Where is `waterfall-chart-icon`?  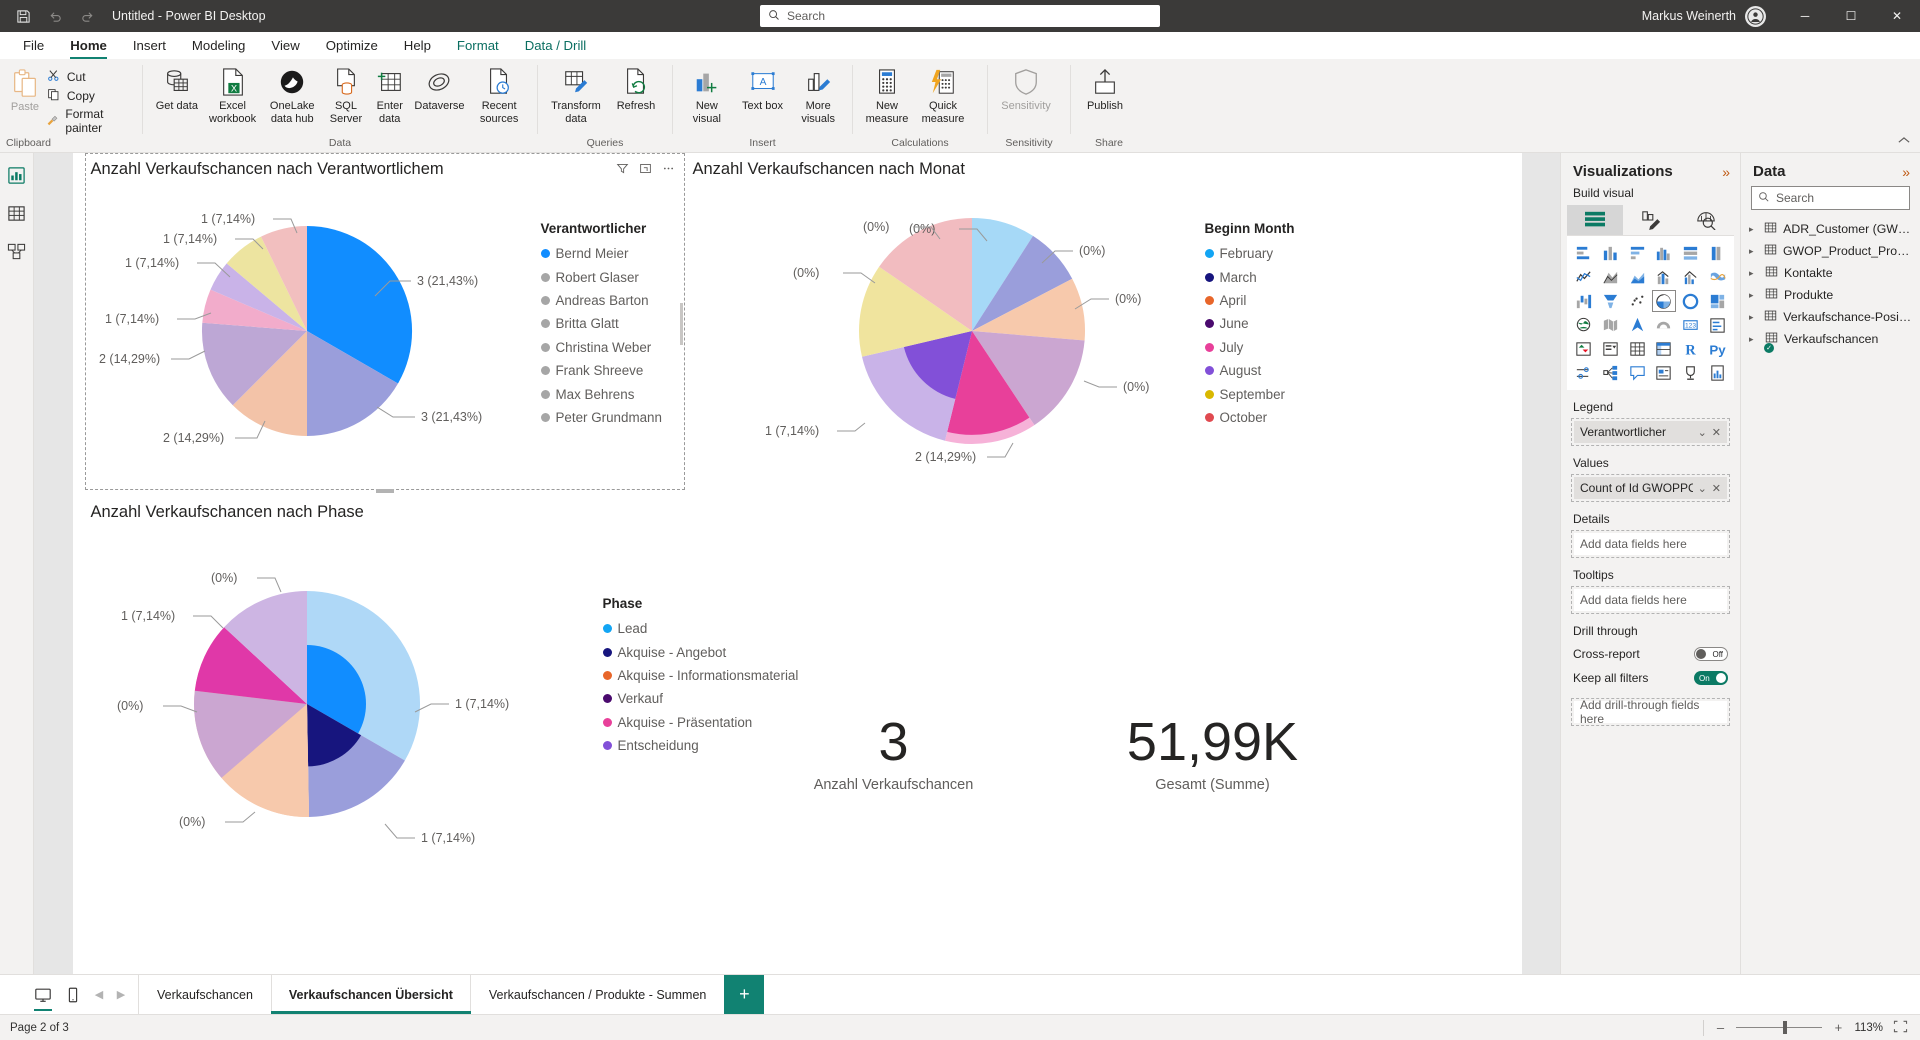
waterfall-chart-icon is located at coordinates (1583, 301).